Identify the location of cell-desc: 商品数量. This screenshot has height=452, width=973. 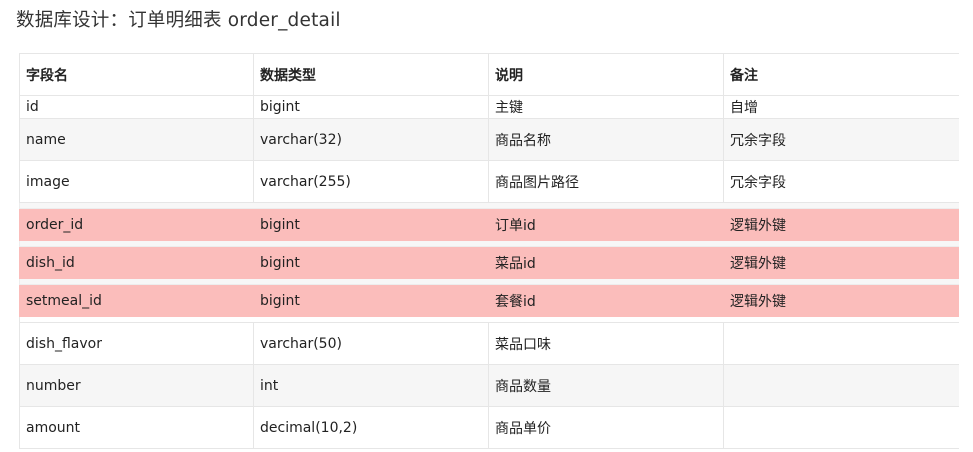
(606, 385).